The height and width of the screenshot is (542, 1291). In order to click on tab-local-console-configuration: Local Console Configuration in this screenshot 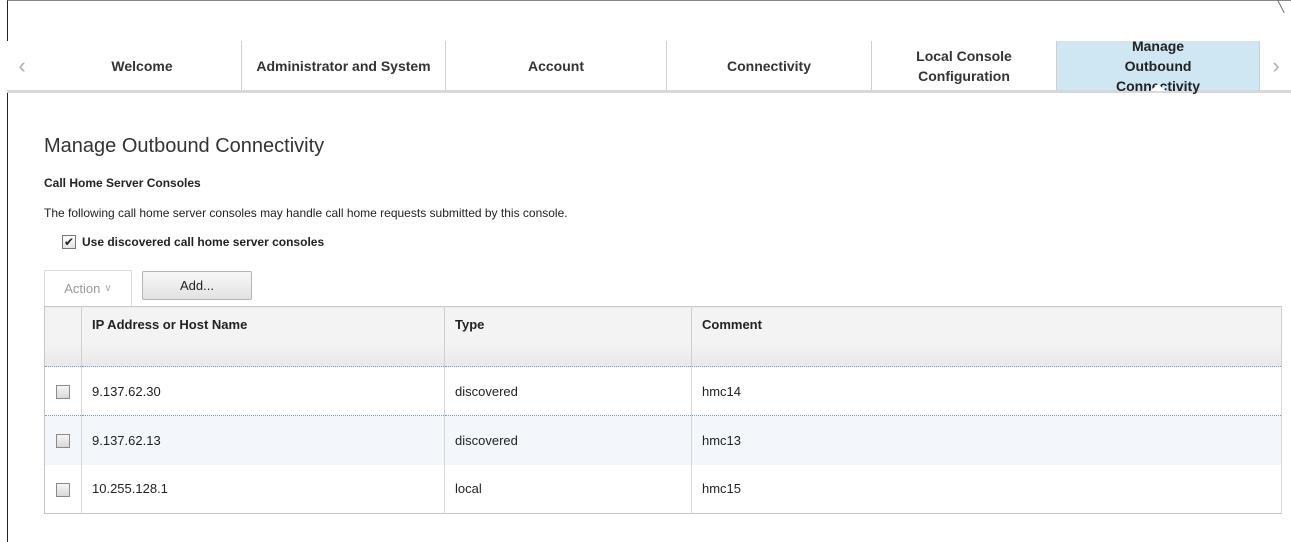, I will do `click(964, 65)`.